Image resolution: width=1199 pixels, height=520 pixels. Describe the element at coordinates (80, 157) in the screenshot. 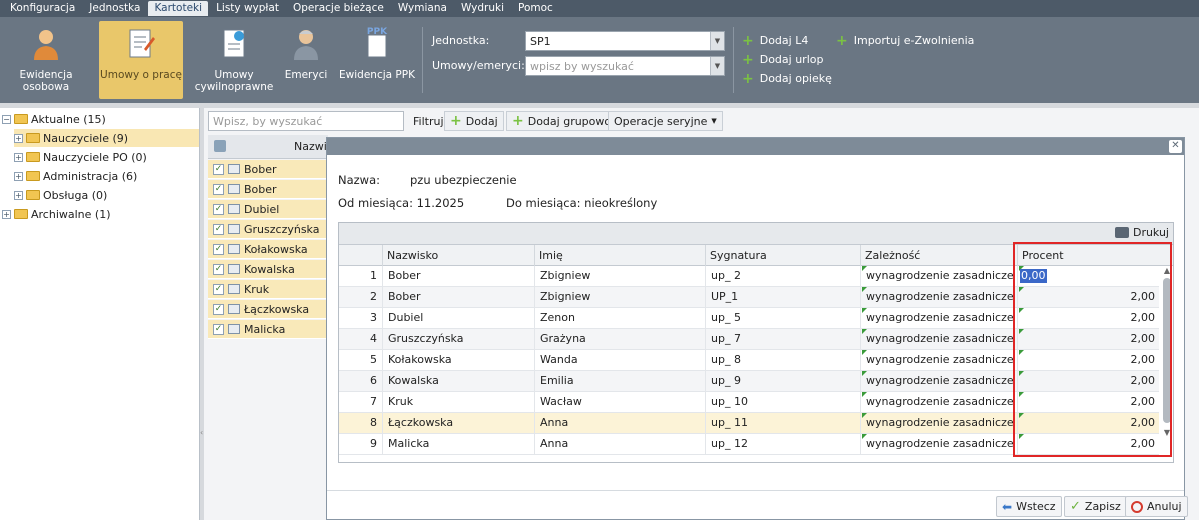

I see `tree-node-nauczyciele-po: + Nauczyciele PO (0)` at that location.